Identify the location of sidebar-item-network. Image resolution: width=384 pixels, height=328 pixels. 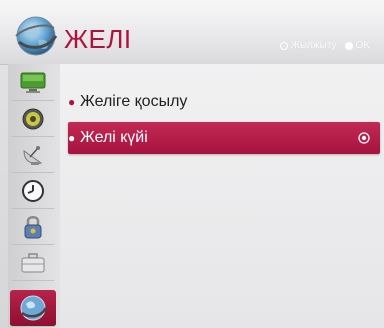
(33, 308).